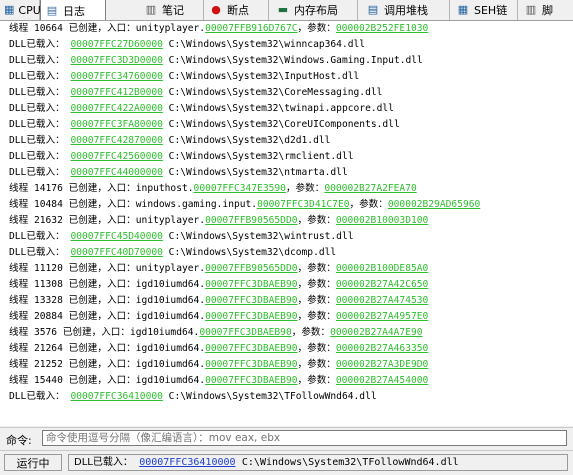 The image size is (573, 475). I want to click on address-link: 00007FFC40D70000, so click(116, 252).